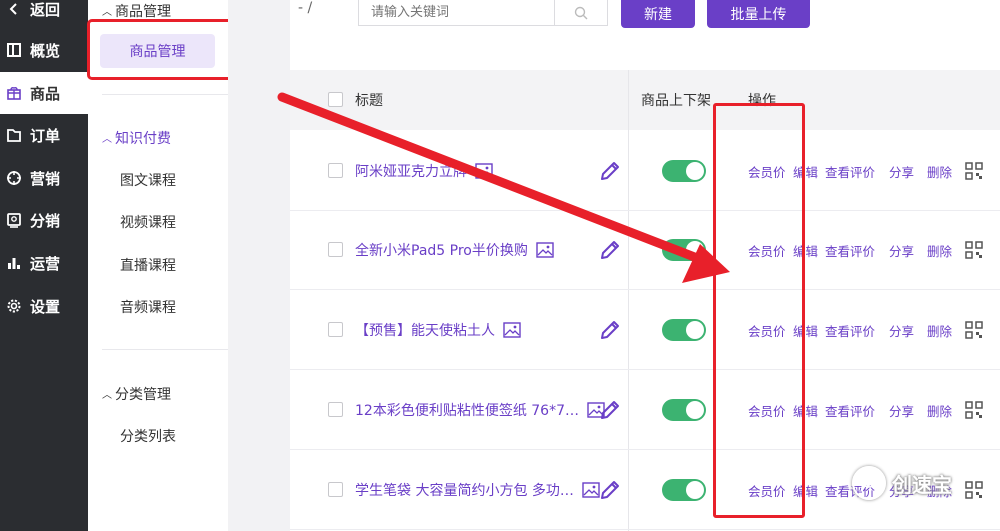 The height and width of the screenshot is (531, 1000). I want to click on product-title-link: 【预售】能天使粘土人, so click(438, 330).